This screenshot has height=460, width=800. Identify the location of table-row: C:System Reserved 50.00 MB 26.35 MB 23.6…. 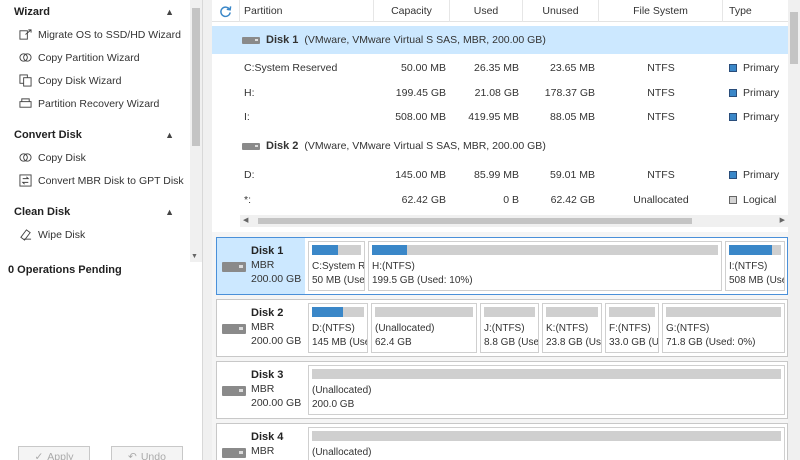
(500, 68).